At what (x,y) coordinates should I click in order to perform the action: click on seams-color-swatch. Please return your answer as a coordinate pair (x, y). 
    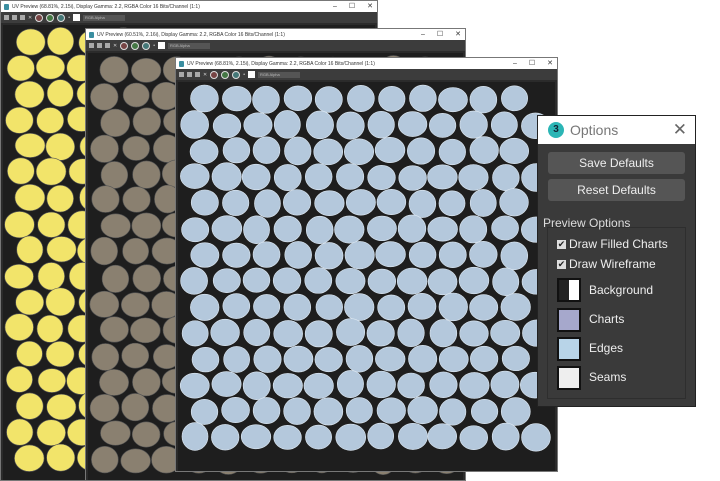
    Looking at the image, I should click on (569, 378).